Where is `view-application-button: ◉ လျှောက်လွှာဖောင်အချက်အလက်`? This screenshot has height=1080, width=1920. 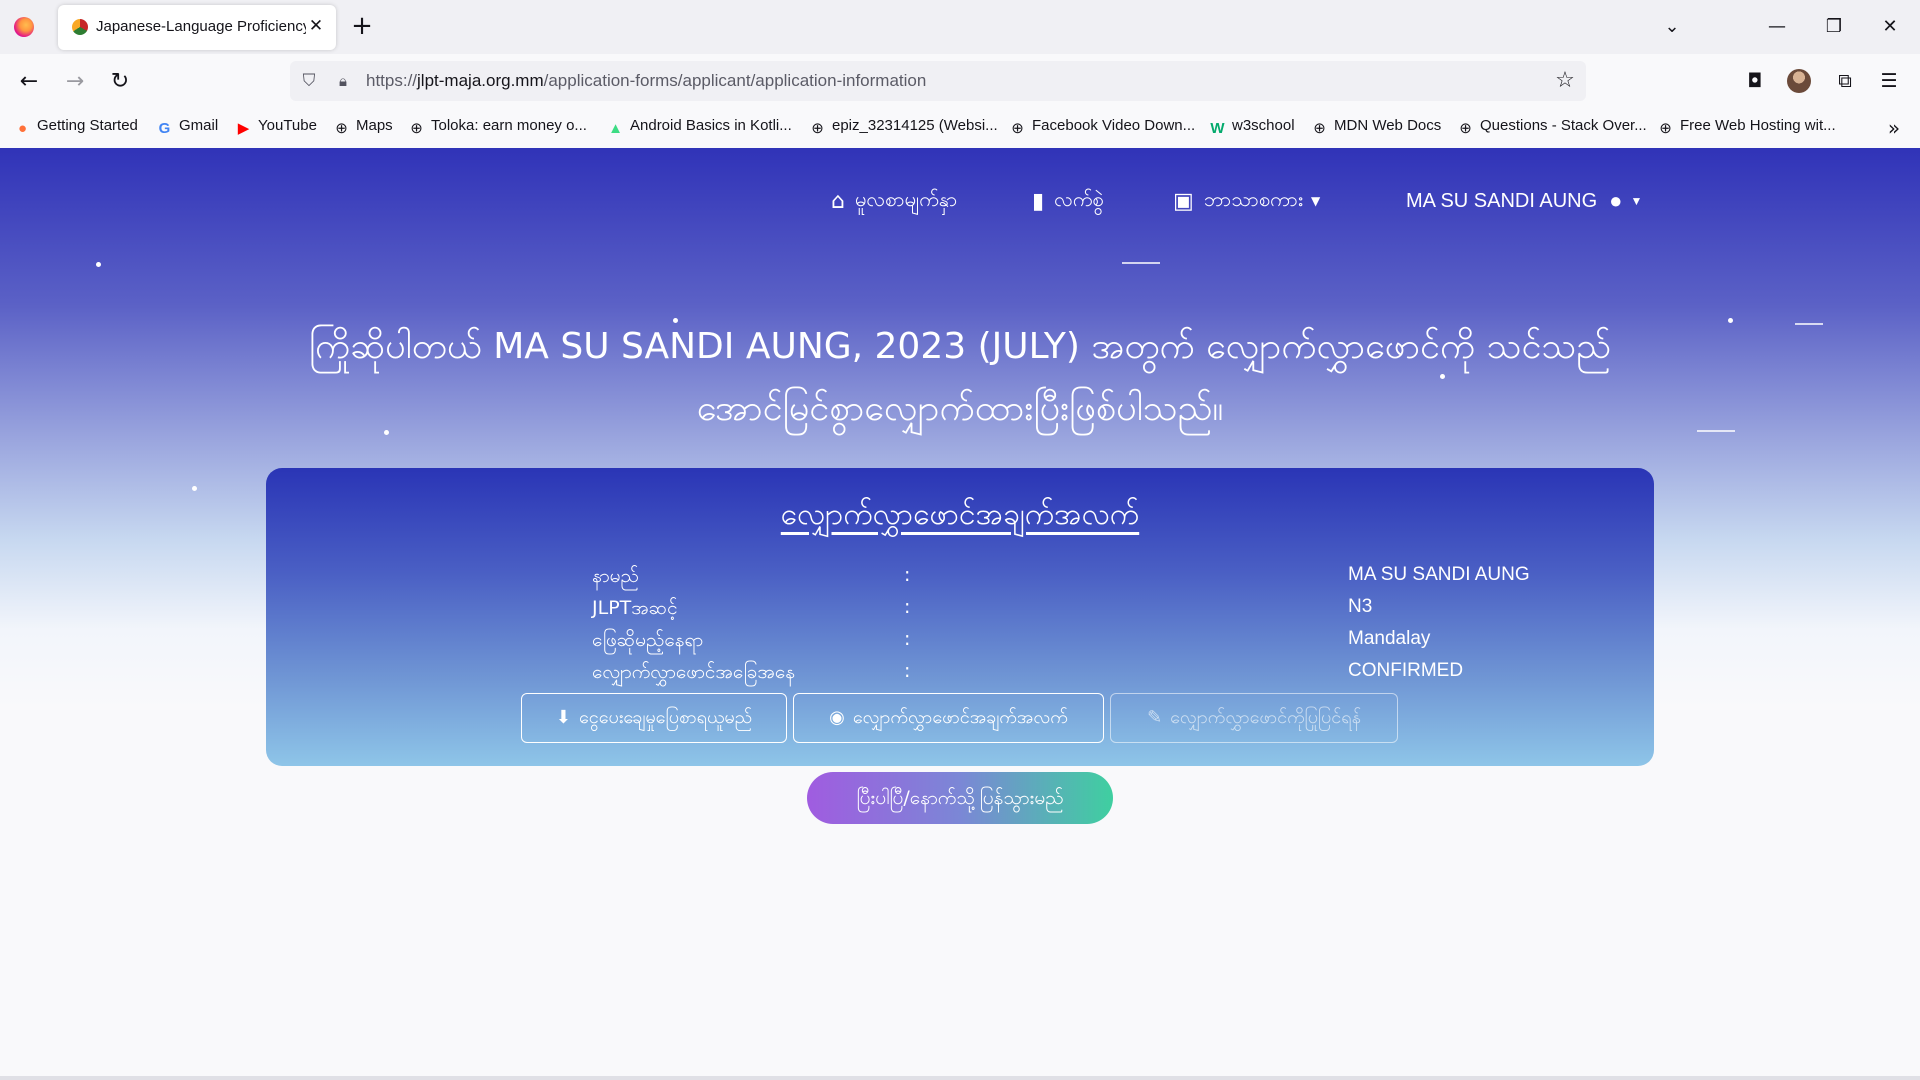
view-application-button: ◉ လျှောက်လွှာဖောင်အချက်အလက် is located at coordinates (948, 718).